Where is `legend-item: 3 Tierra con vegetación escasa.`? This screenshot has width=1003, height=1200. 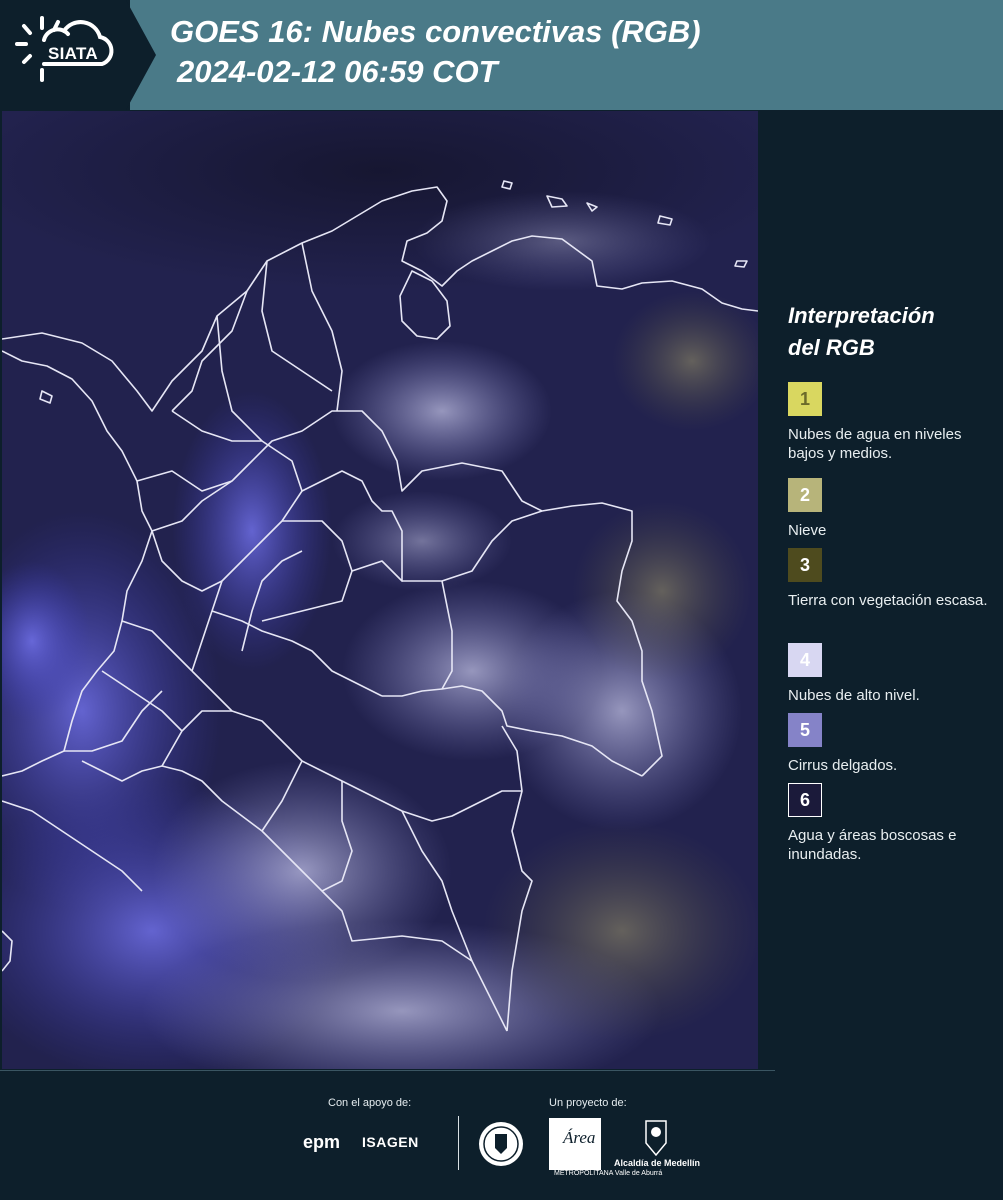
legend-item: 3 Tierra con vegetación escasa. is located at coordinates (888, 595).